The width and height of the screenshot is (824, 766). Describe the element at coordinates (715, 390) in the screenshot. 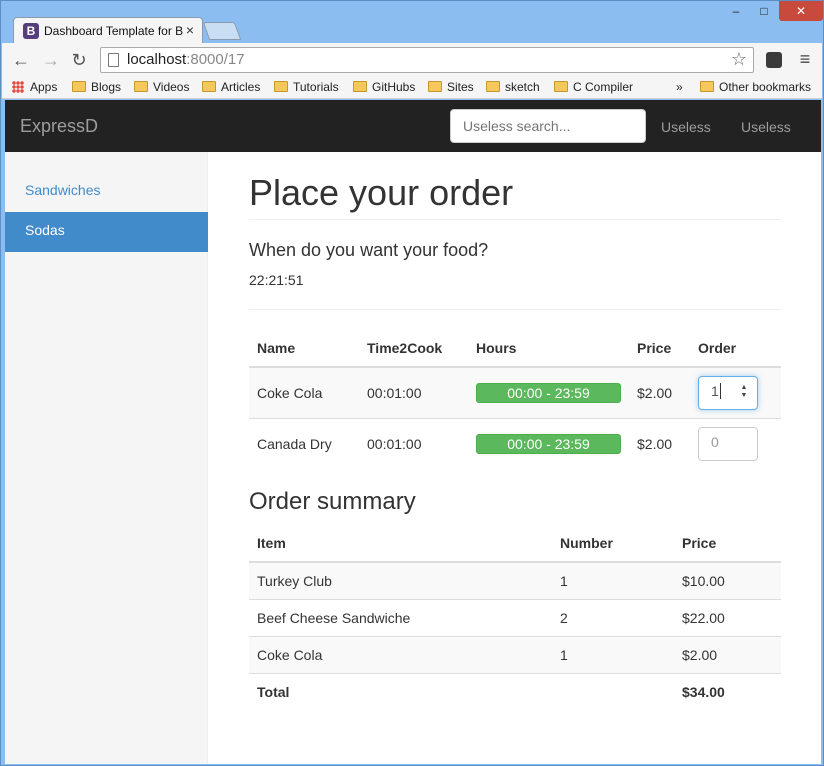

I see `order-quantity-value: 1` at that location.